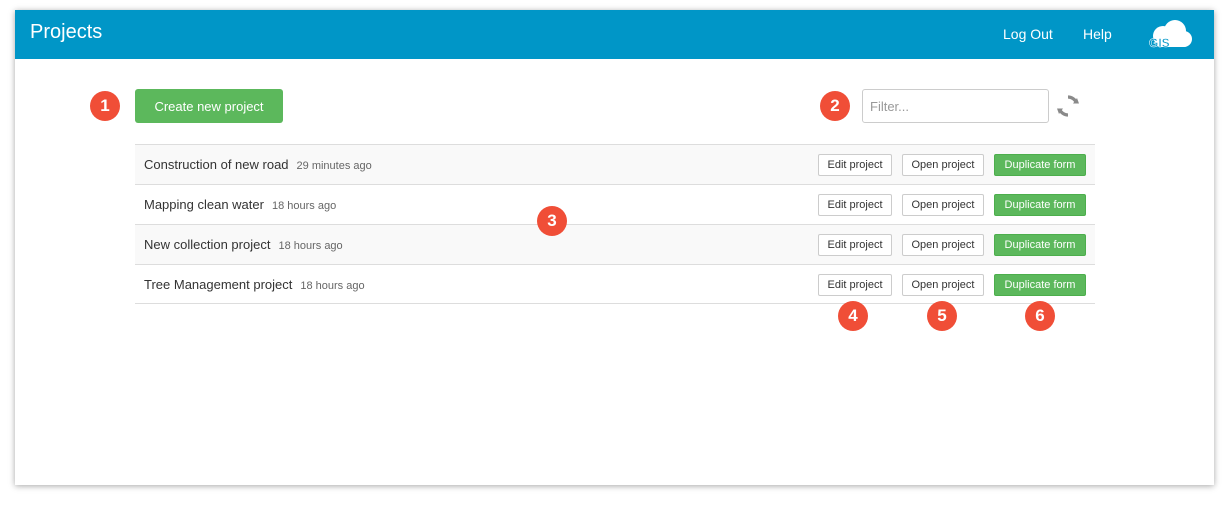 Image resolution: width=1230 pixels, height=505 pixels. I want to click on callout-badge-6: 6, so click(1040, 316).